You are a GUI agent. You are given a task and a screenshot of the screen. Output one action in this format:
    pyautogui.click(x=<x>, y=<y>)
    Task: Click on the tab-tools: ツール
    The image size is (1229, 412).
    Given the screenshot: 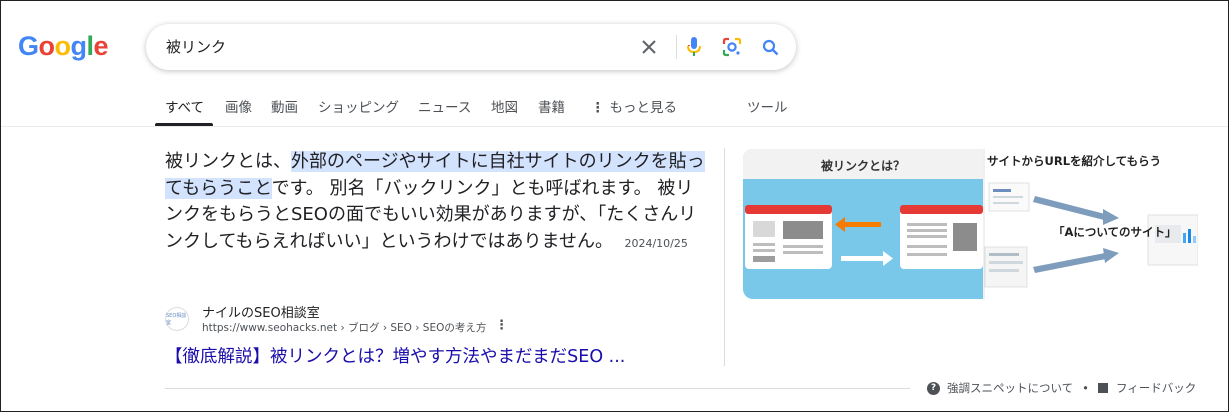 What is the action you would take?
    pyautogui.click(x=767, y=106)
    